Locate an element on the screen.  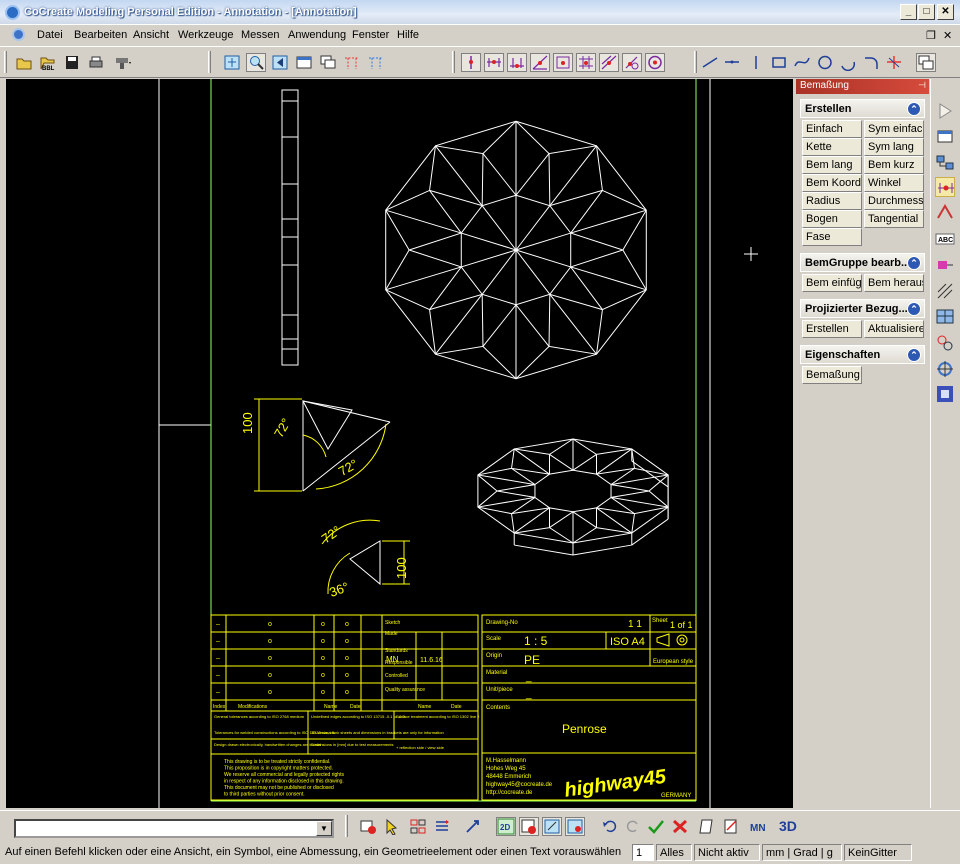
select-view-icon is located at coordinates (368, 826).